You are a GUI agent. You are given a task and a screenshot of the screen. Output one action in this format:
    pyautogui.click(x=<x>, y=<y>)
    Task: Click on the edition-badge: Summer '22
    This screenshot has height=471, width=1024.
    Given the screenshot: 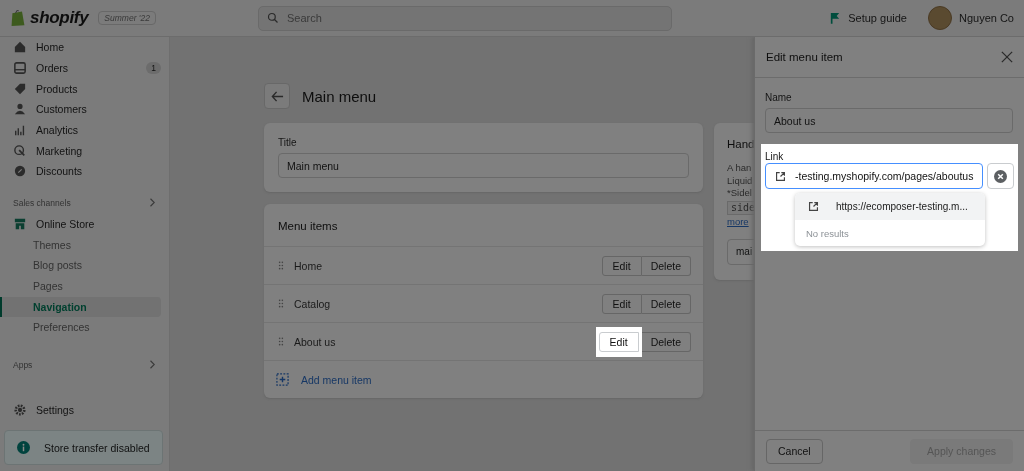 What is the action you would take?
    pyautogui.click(x=127, y=18)
    